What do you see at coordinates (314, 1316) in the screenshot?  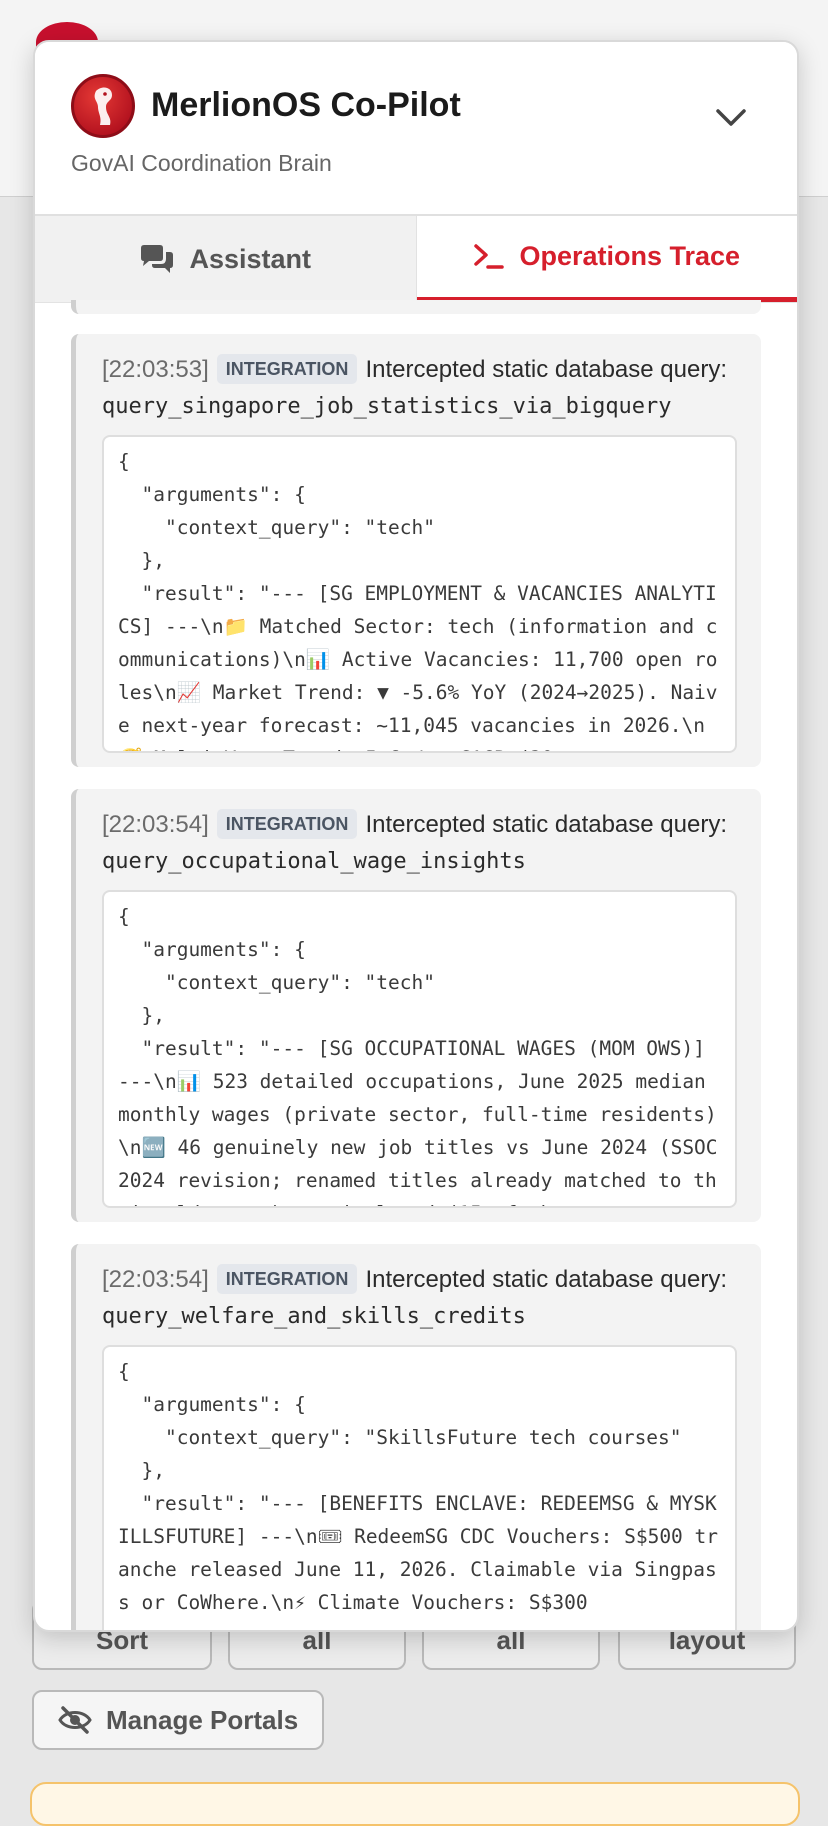 I see `trace-function-name: query_welfare_and_skills_credits` at bounding box center [314, 1316].